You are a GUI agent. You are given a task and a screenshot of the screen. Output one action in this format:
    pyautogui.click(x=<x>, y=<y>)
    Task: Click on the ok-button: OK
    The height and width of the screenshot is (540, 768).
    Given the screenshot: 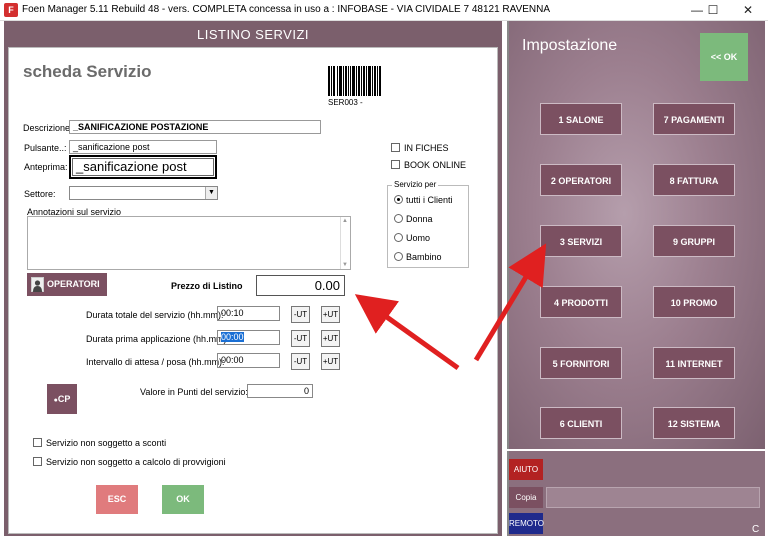 What is the action you would take?
    pyautogui.click(x=183, y=499)
    